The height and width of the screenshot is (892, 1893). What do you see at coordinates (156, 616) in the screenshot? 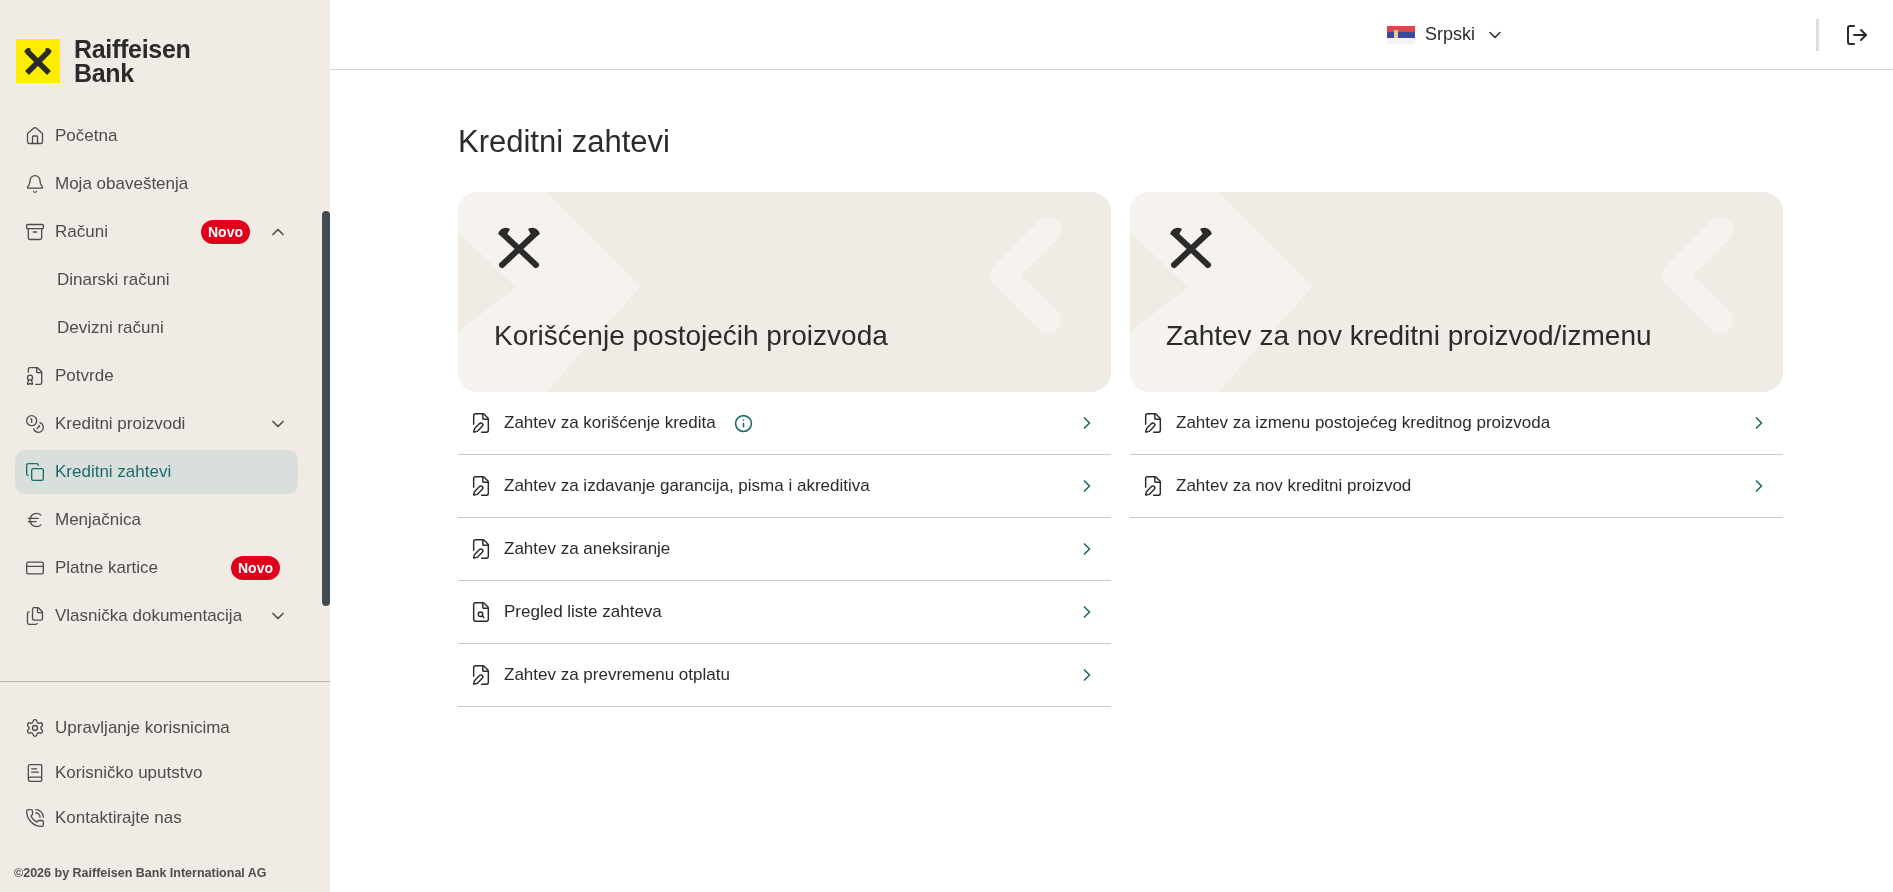
I see `sidebar-item: Vlasnička dokumentacija` at bounding box center [156, 616].